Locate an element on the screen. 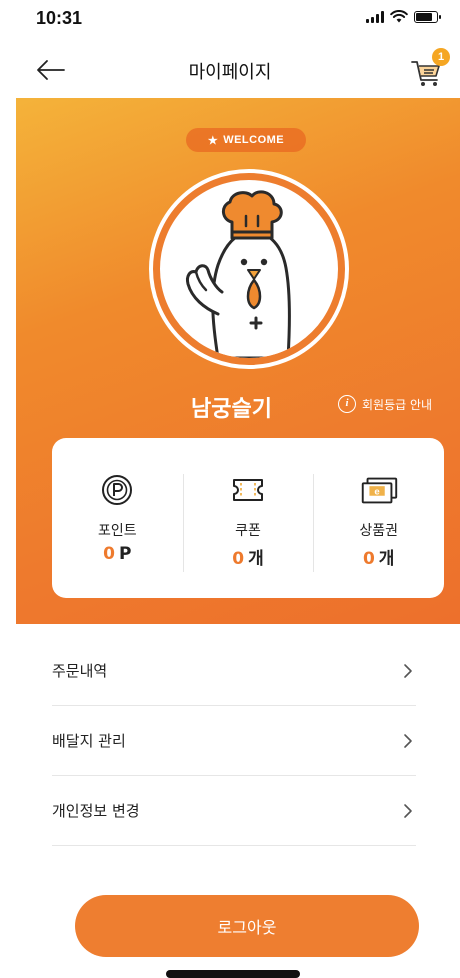 The image size is (460, 978). status-icons is located at coordinates (403, 16).